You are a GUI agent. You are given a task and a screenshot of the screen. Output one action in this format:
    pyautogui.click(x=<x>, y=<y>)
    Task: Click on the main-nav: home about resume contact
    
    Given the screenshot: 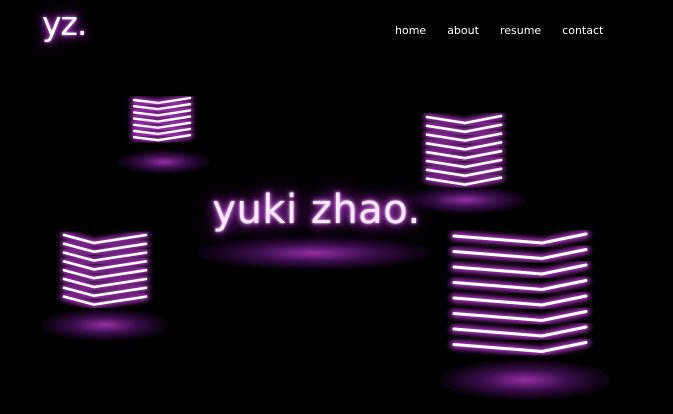 What is the action you would take?
    pyautogui.click(x=509, y=30)
    